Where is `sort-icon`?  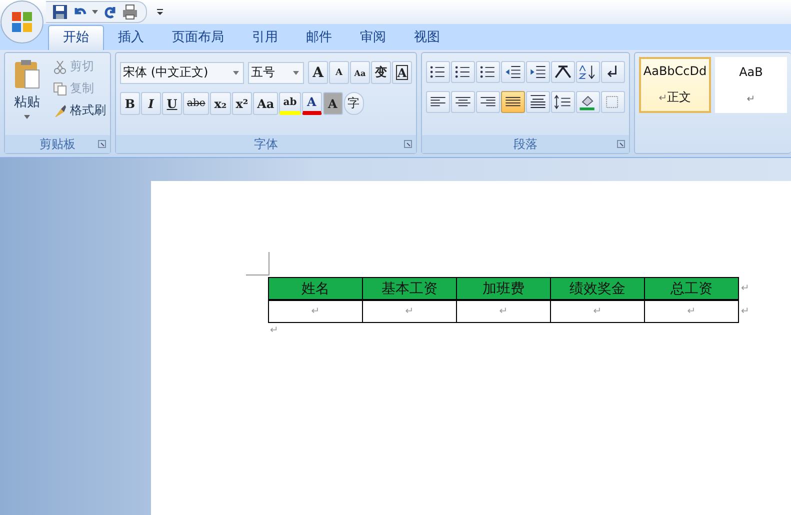 sort-icon is located at coordinates (588, 72).